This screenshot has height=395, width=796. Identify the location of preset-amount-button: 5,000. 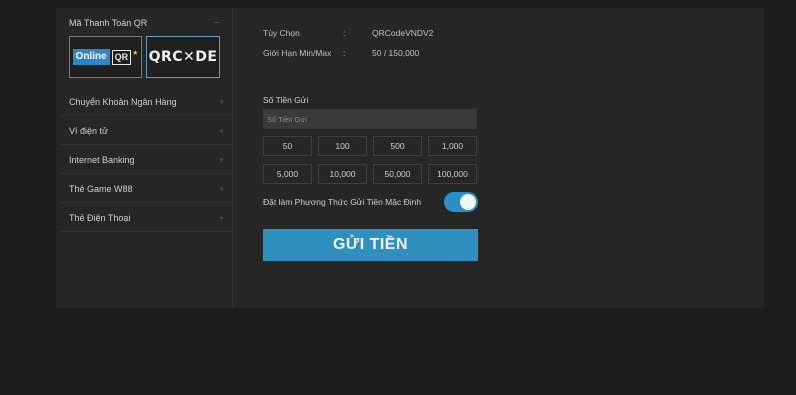
(287, 174).